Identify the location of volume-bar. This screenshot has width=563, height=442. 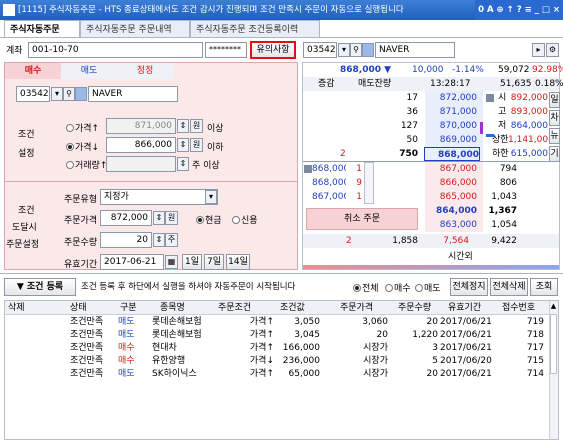
(481, 128).